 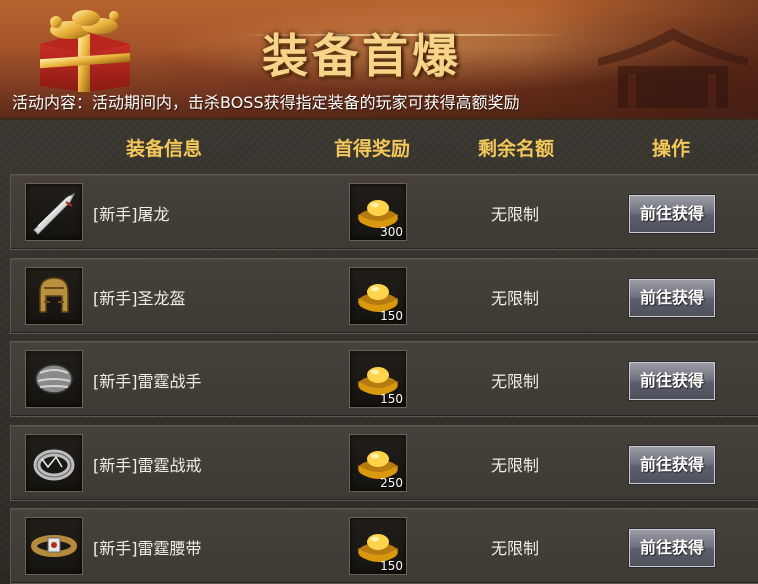 I want to click on column-header-equipment: 装备信息, so click(x=164, y=149).